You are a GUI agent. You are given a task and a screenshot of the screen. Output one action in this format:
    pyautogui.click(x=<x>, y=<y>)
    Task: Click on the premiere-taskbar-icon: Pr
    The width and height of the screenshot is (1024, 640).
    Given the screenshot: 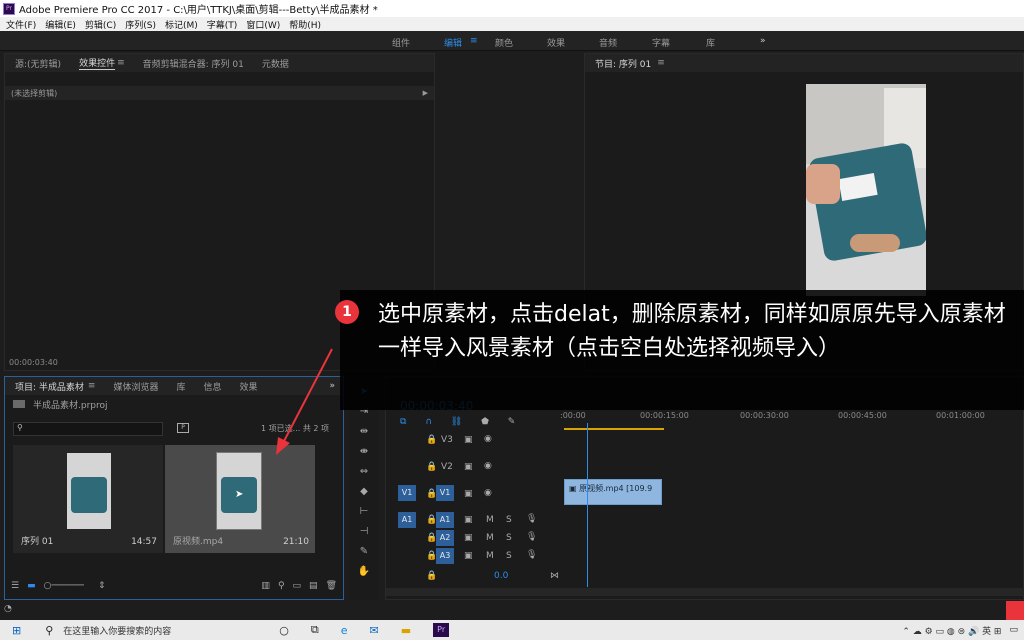 What is the action you would take?
    pyautogui.click(x=441, y=630)
    